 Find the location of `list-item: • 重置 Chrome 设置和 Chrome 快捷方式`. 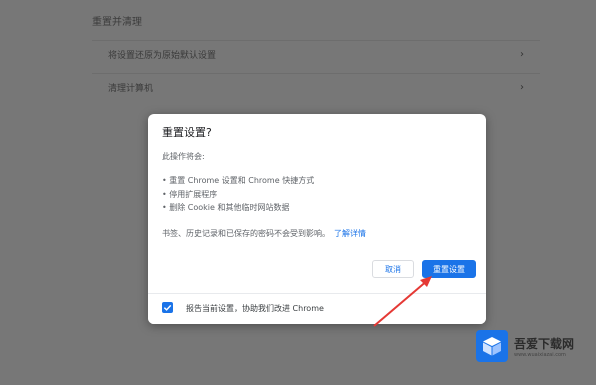

list-item: • 重置 Chrome 设置和 Chrome 快捷方式 is located at coordinates (238, 180).